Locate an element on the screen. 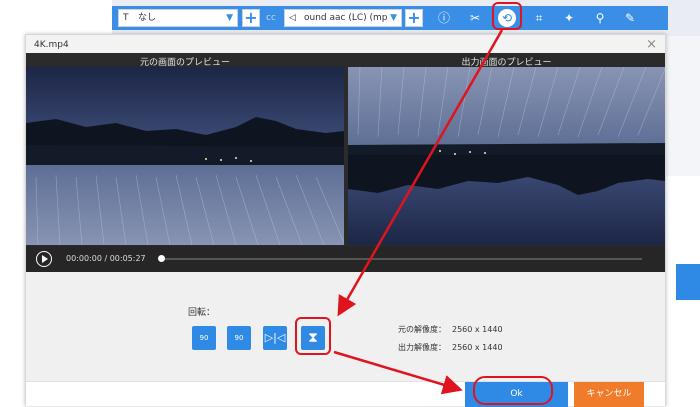 The image size is (700, 407). rotate-label: 回転： is located at coordinates (202, 313).